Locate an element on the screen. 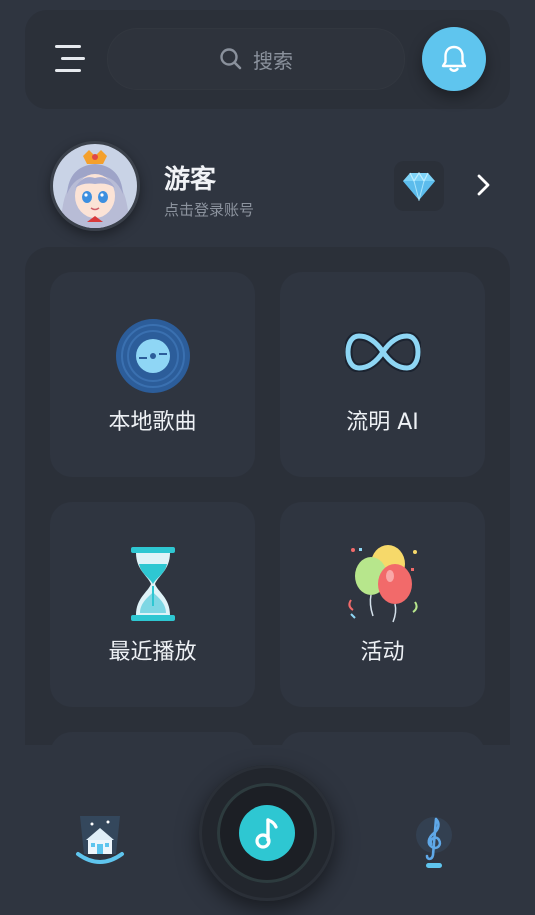 This screenshot has width=535, height=915. bell-icon is located at coordinates (454, 58).